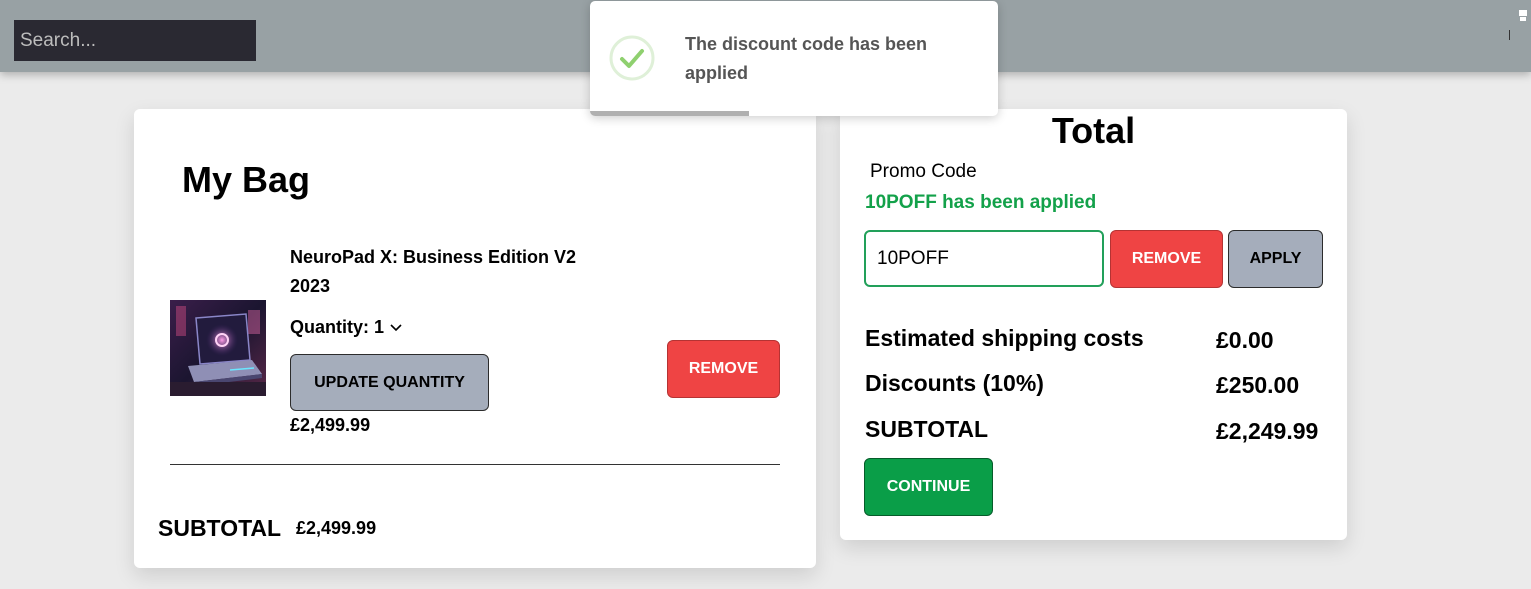 Image resolution: width=1531 pixels, height=589 pixels. I want to click on quantity-label: Quantity: 1, so click(337, 327).